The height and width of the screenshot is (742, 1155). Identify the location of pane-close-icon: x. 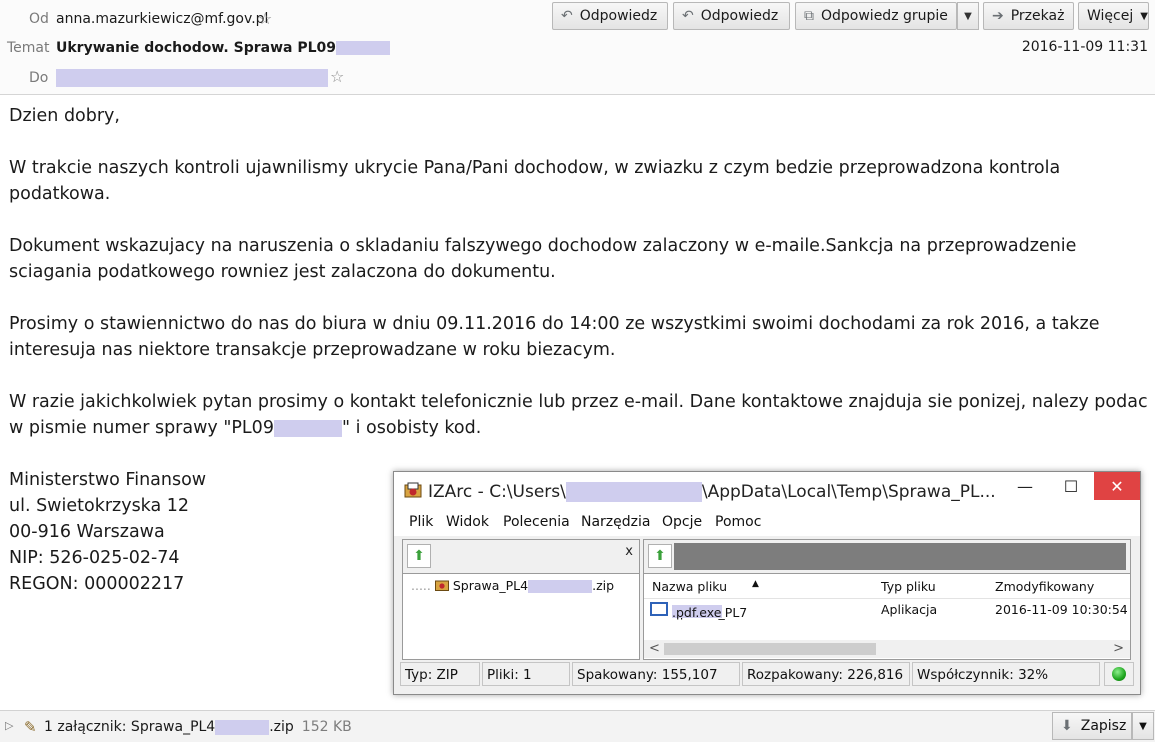
(629, 551).